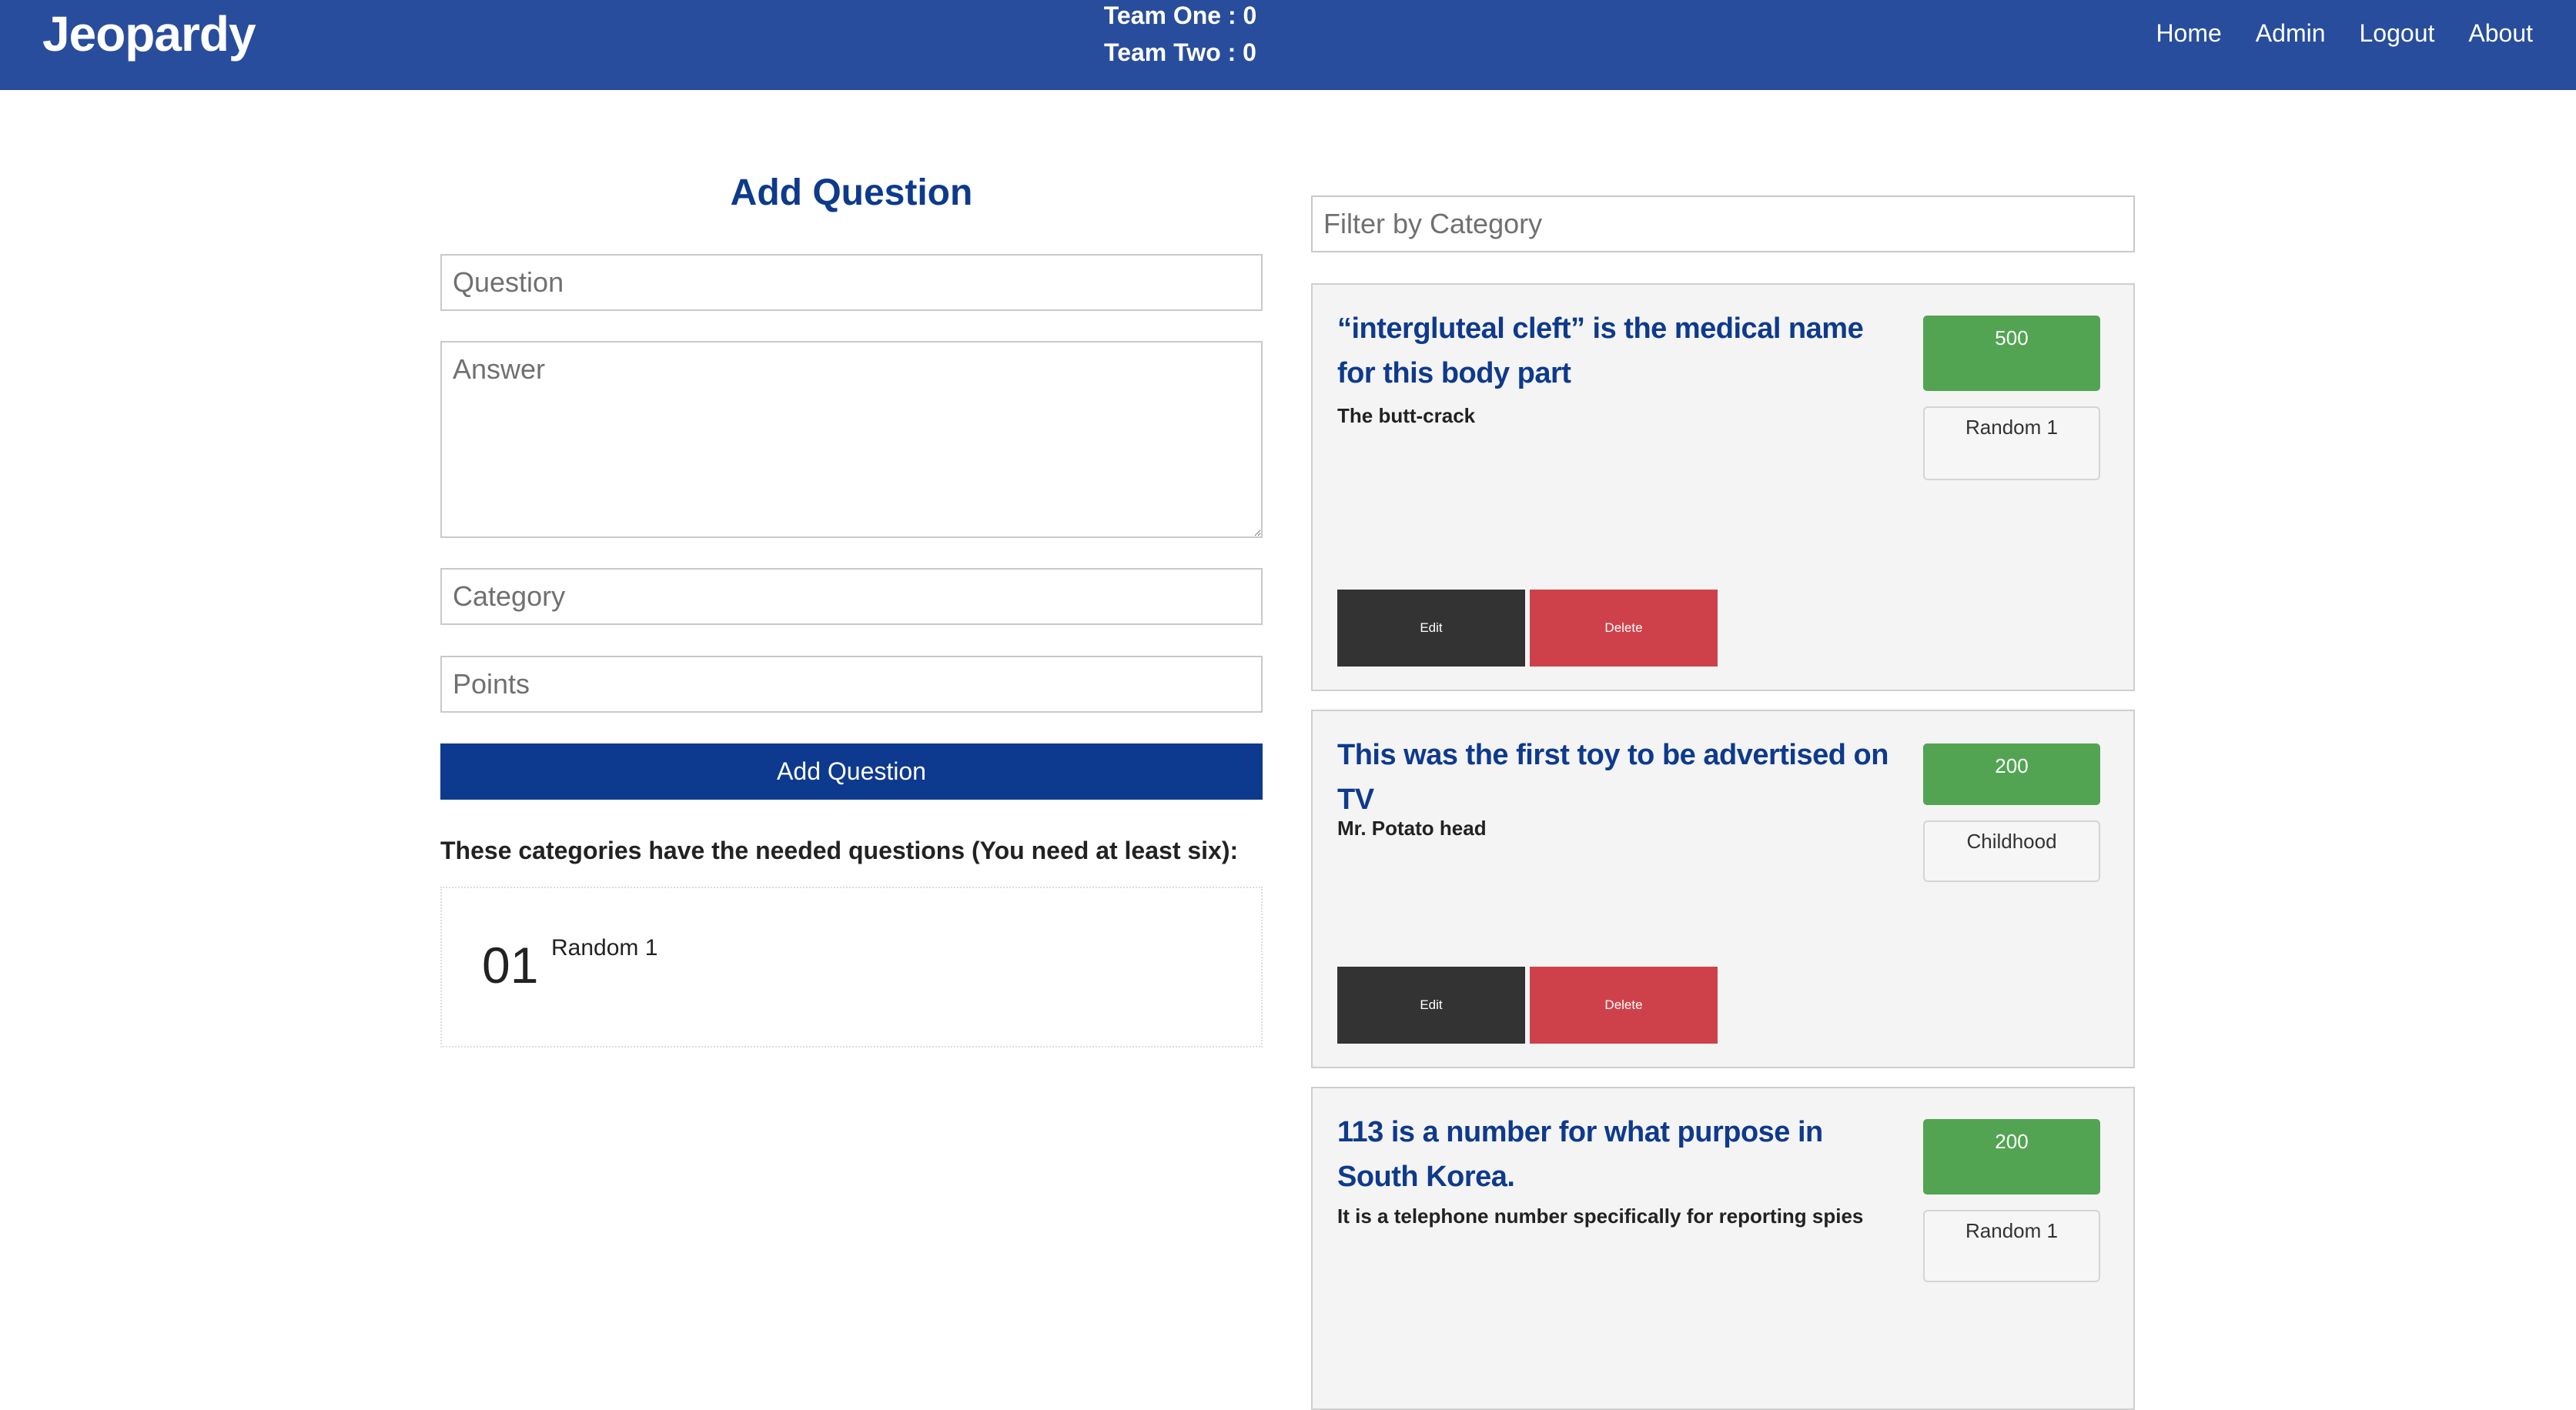  Describe the element at coordinates (852, 684) in the screenshot. I see `points-input` at that location.